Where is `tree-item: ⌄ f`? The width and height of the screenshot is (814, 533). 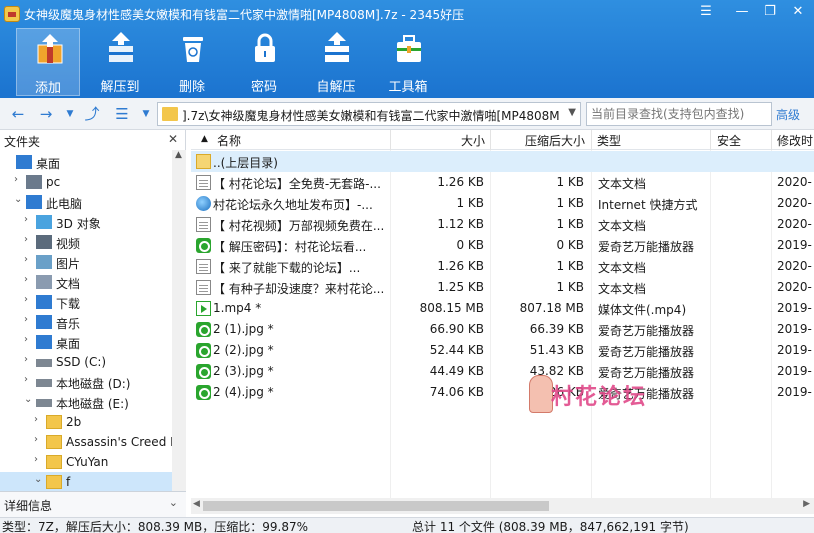 tree-item: ⌄ f is located at coordinates (87, 482).